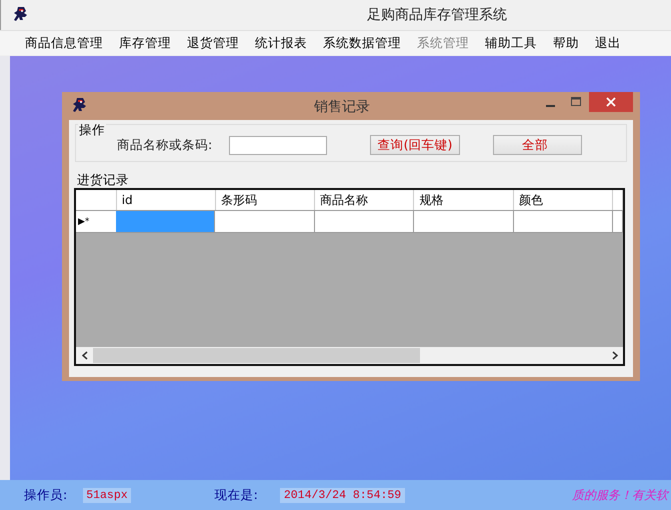 The height and width of the screenshot is (510, 671). I want to click on column-header: 规格, so click(464, 200).